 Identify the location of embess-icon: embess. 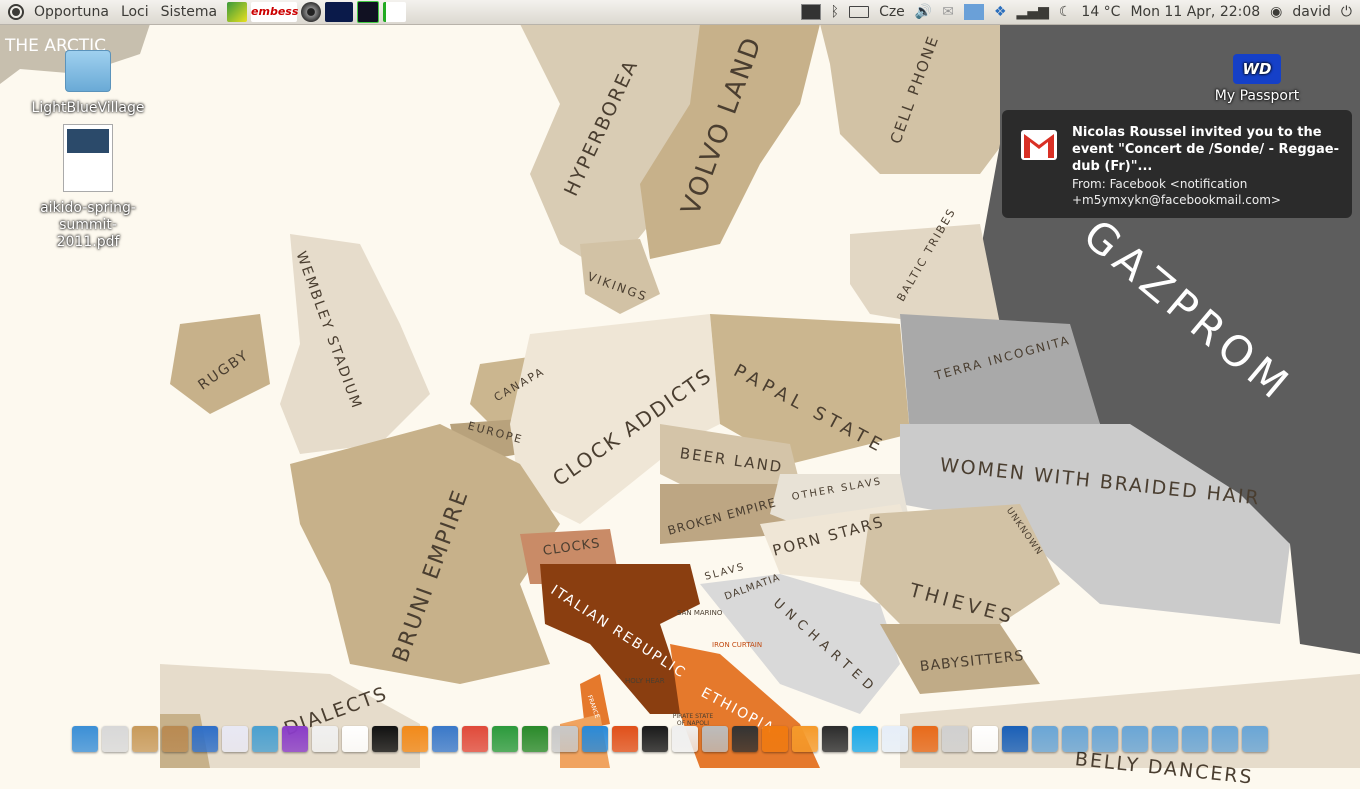
(274, 12).